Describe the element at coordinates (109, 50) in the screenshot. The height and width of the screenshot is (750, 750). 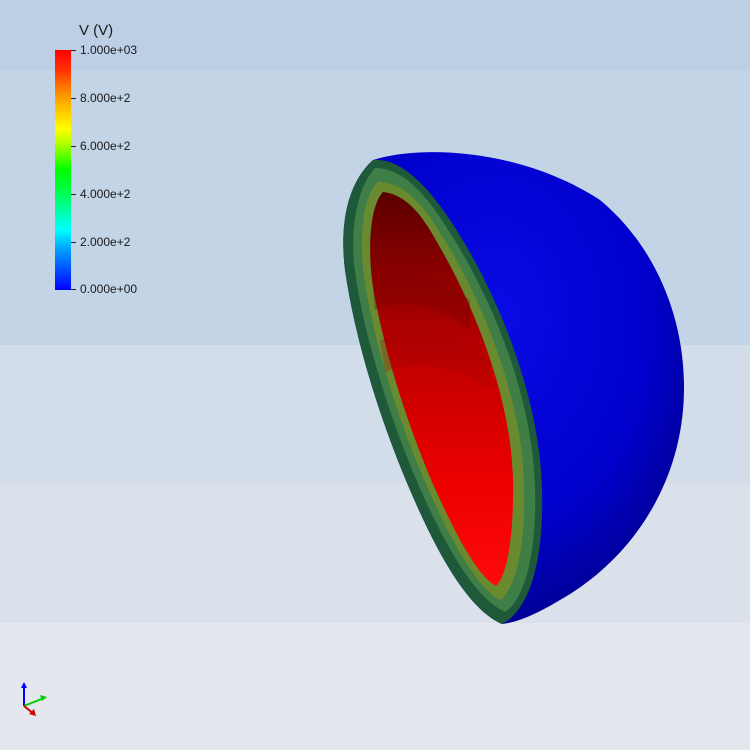
I see `tick-label: 1.000e+03` at that location.